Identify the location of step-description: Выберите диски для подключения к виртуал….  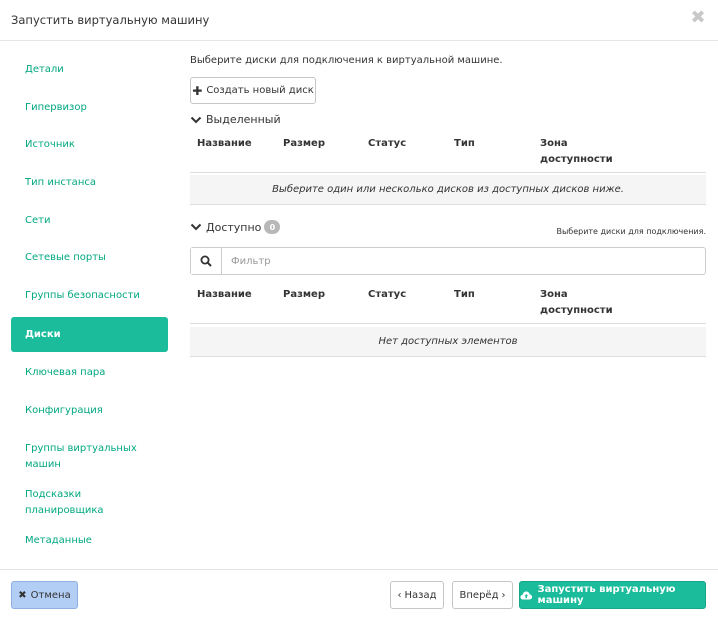
(346, 60).